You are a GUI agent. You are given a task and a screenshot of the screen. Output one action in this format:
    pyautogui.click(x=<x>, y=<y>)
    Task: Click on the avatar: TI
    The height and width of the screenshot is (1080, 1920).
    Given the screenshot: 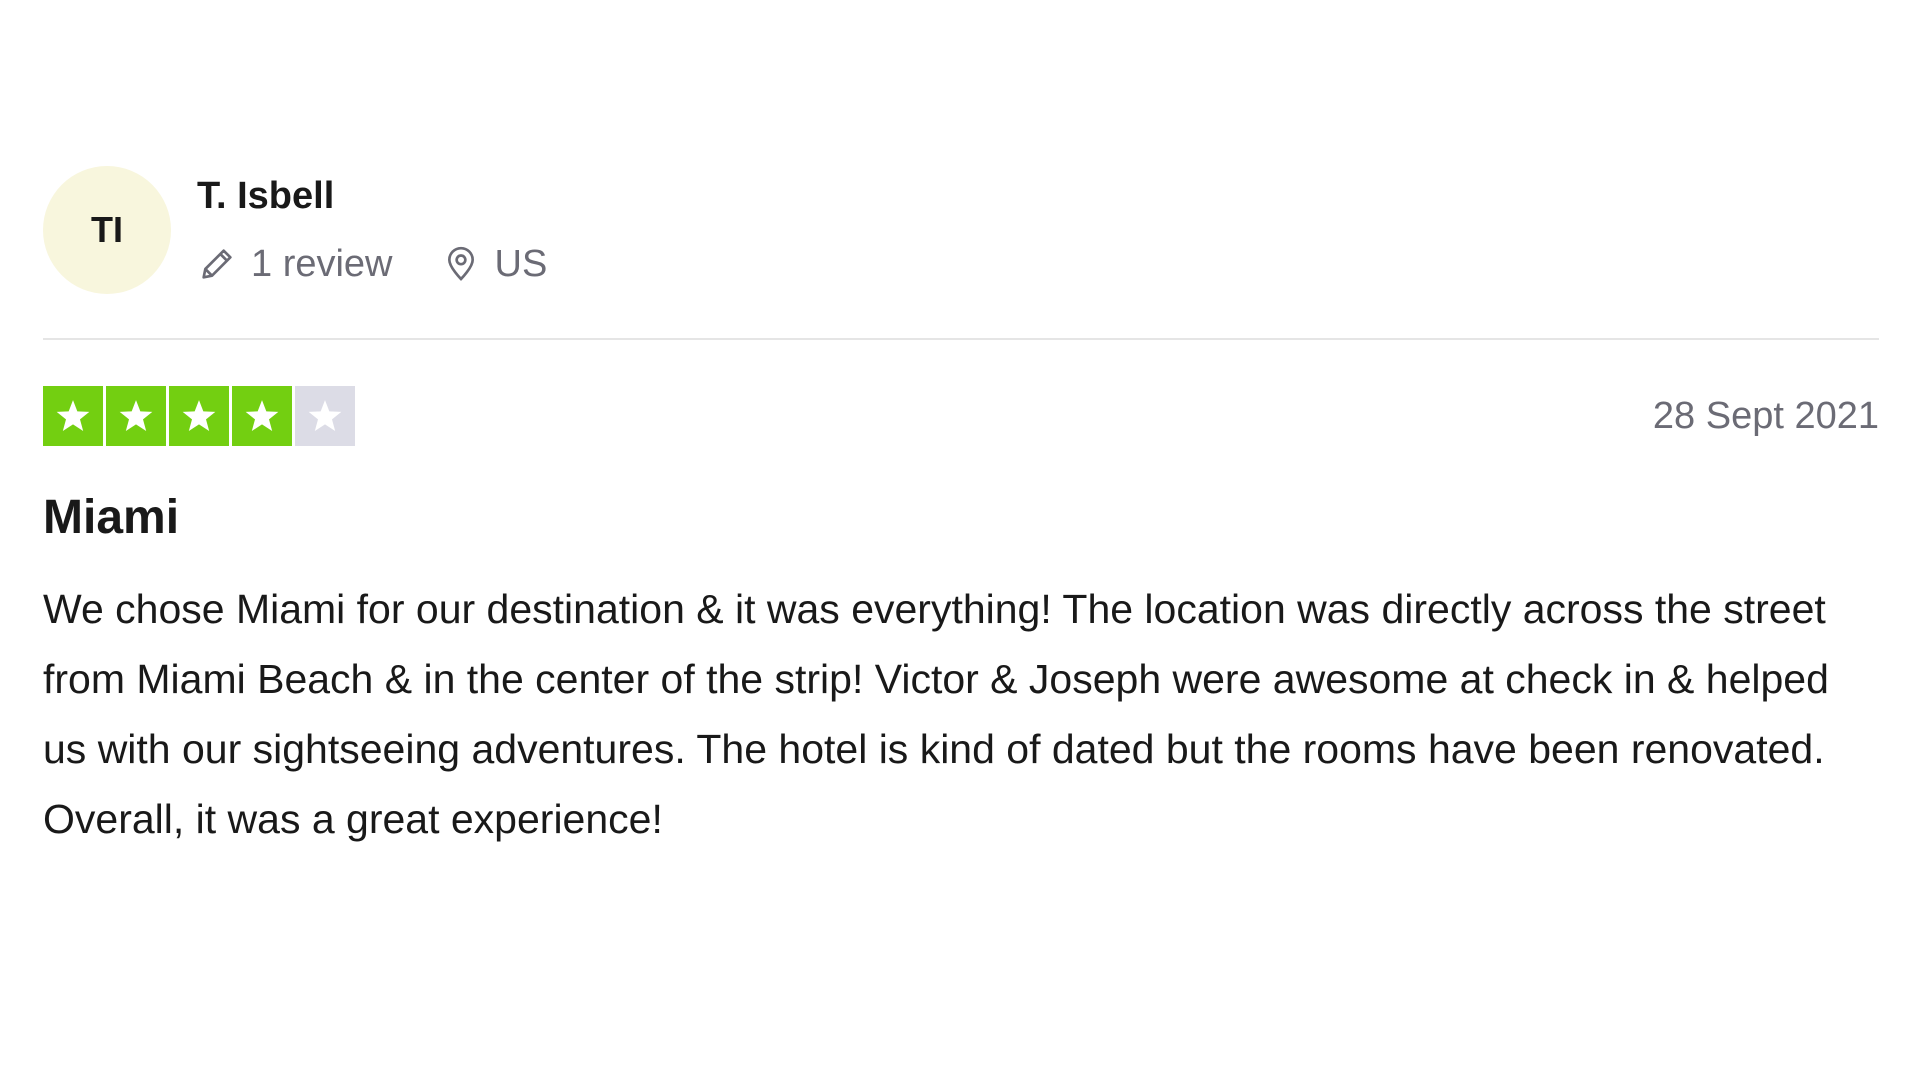 What is the action you would take?
    pyautogui.click(x=107, y=230)
    